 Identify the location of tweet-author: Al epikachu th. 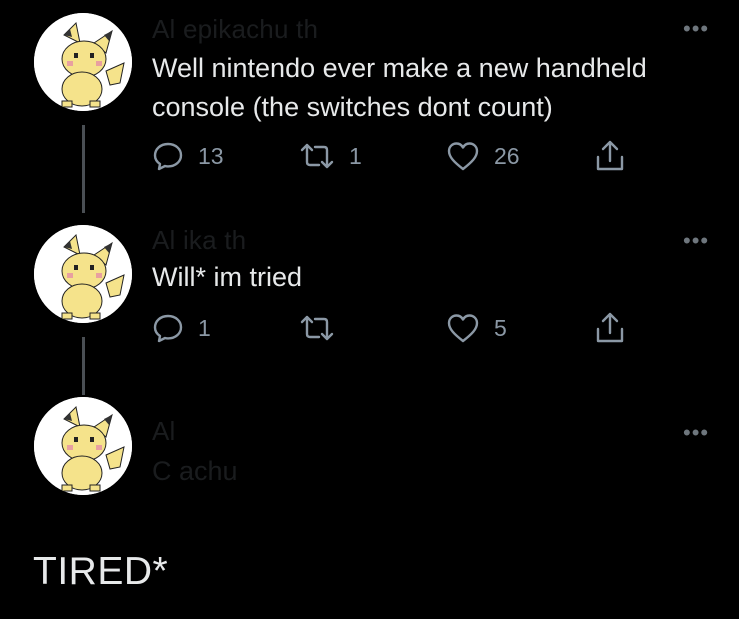
(235, 29).